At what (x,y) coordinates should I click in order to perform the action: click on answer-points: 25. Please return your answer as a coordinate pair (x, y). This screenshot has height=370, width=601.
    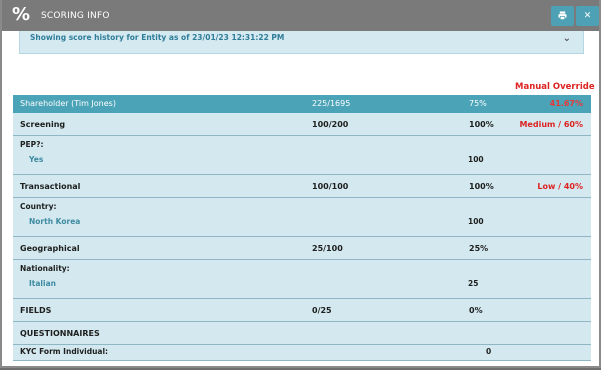
    Looking at the image, I should click on (473, 283).